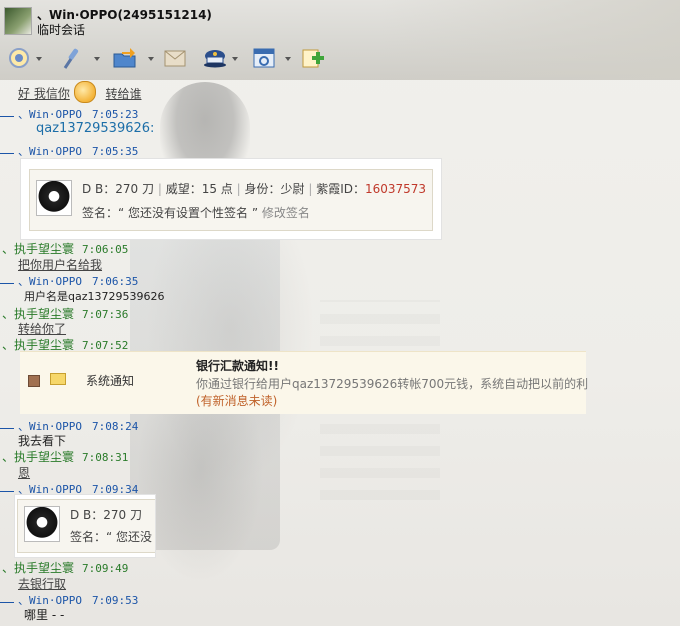  I want to click on message-text: 把你用户名给我, so click(60, 265).